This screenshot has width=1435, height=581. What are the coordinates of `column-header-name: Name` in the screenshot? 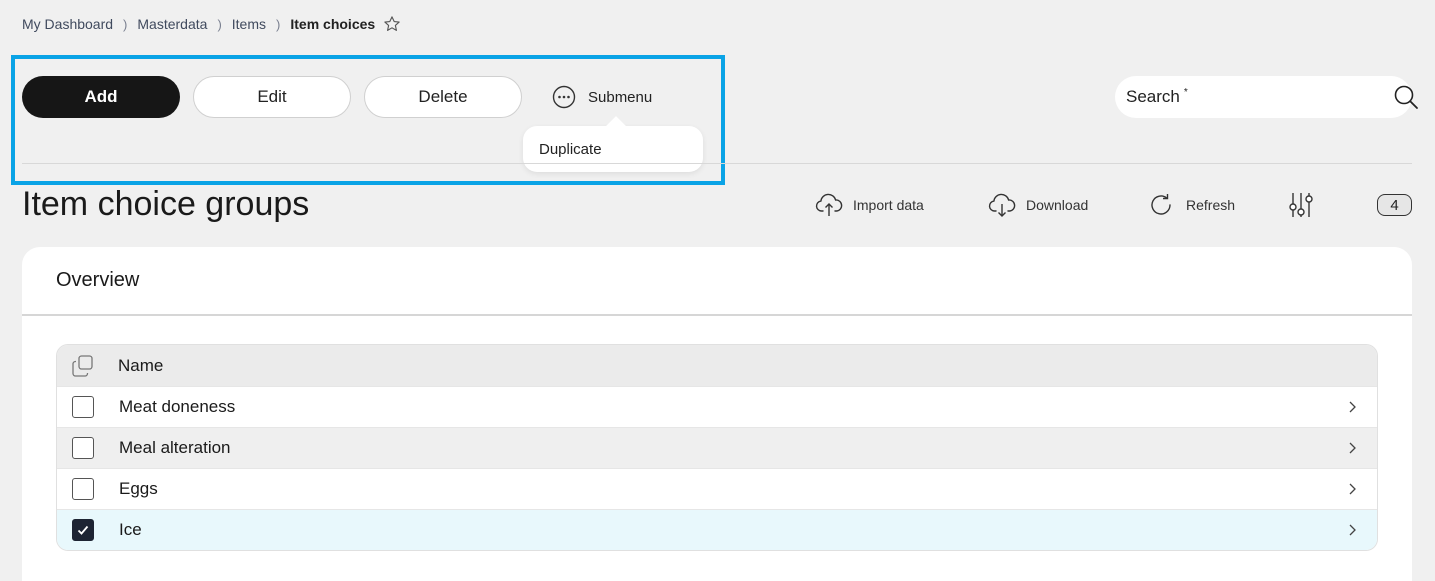 It's located at (747, 366).